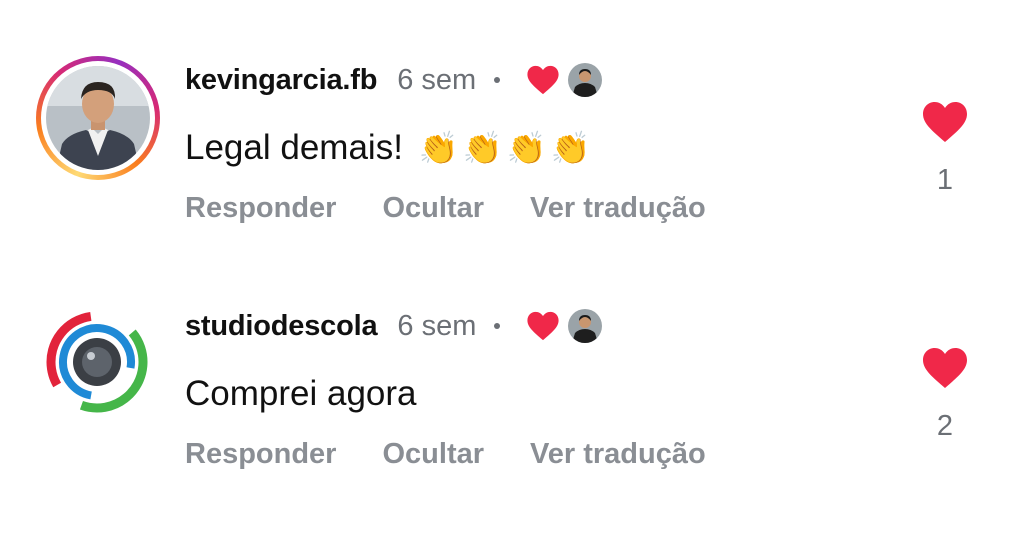 Image resolution: width=1024 pixels, height=548 pixels. Describe the element at coordinates (281, 326) in the screenshot. I see `username: studiodescola` at that location.